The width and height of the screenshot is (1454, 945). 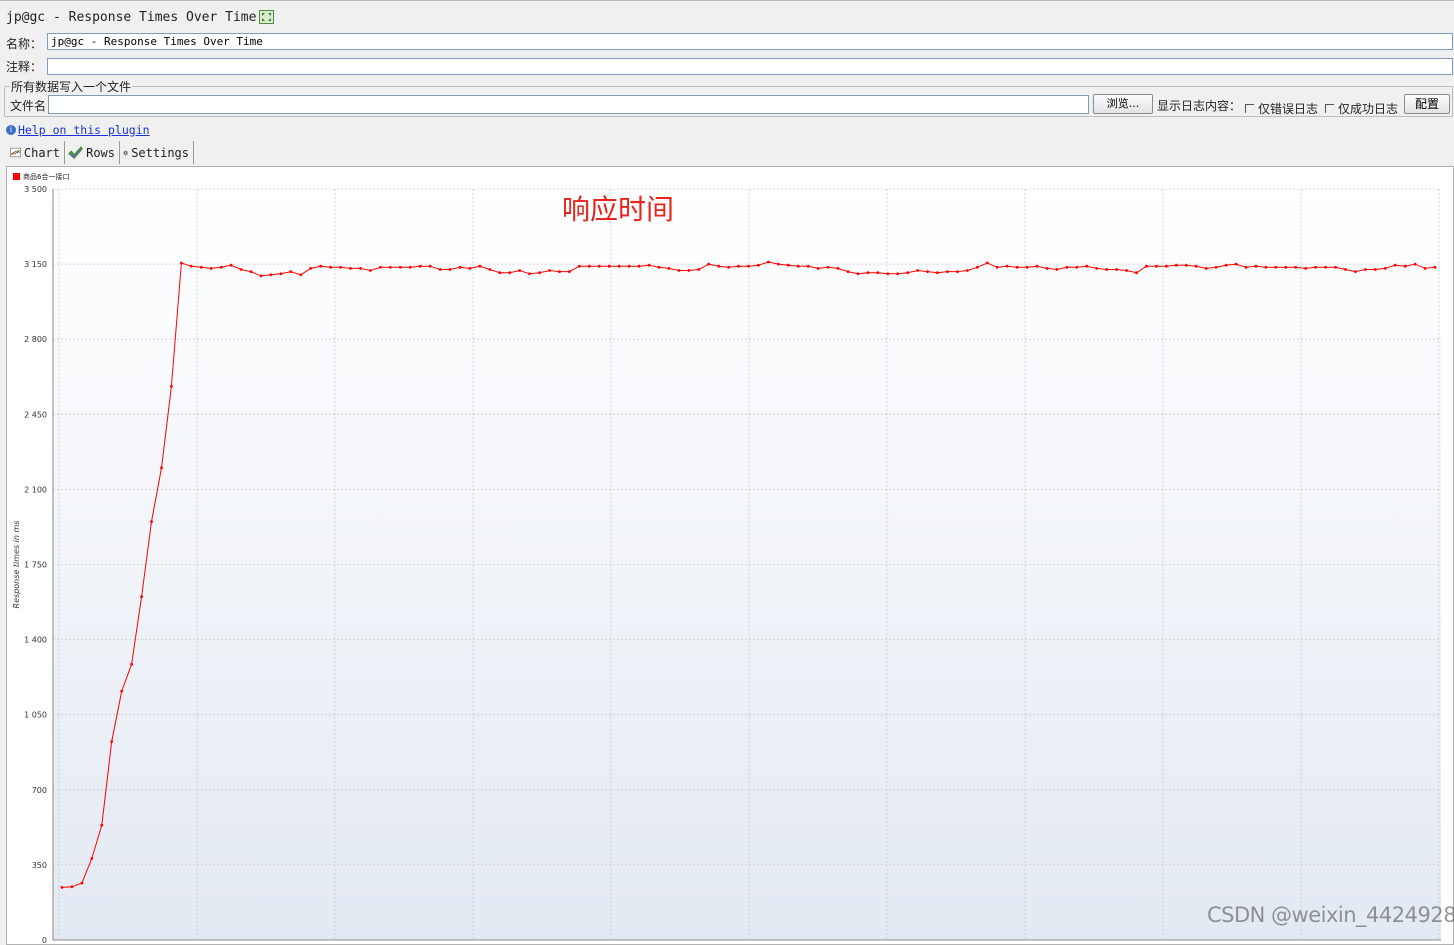 What do you see at coordinates (24, 67) in the screenshot?
I see `comment-label: 注释：` at bounding box center [24, 67].